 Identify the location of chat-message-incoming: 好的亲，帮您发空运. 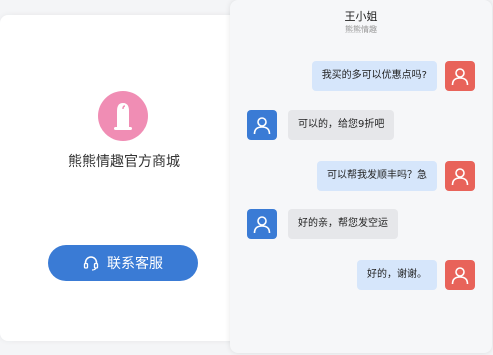
(322, 224).